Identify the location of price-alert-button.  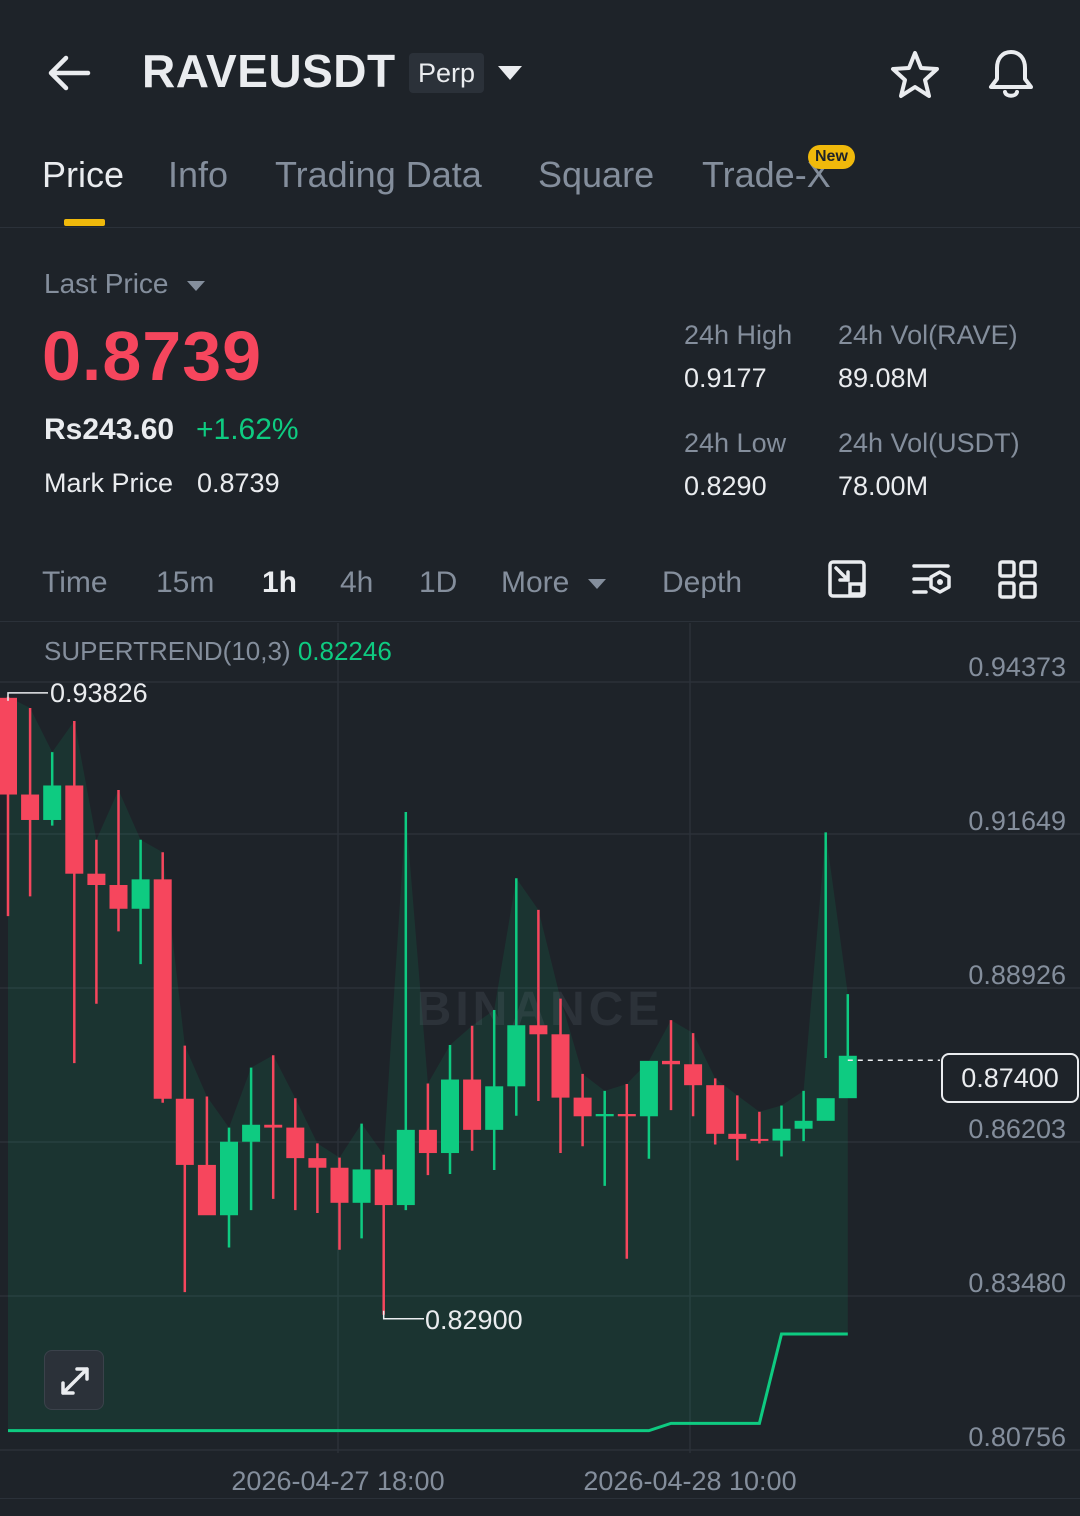
(1011, 74).